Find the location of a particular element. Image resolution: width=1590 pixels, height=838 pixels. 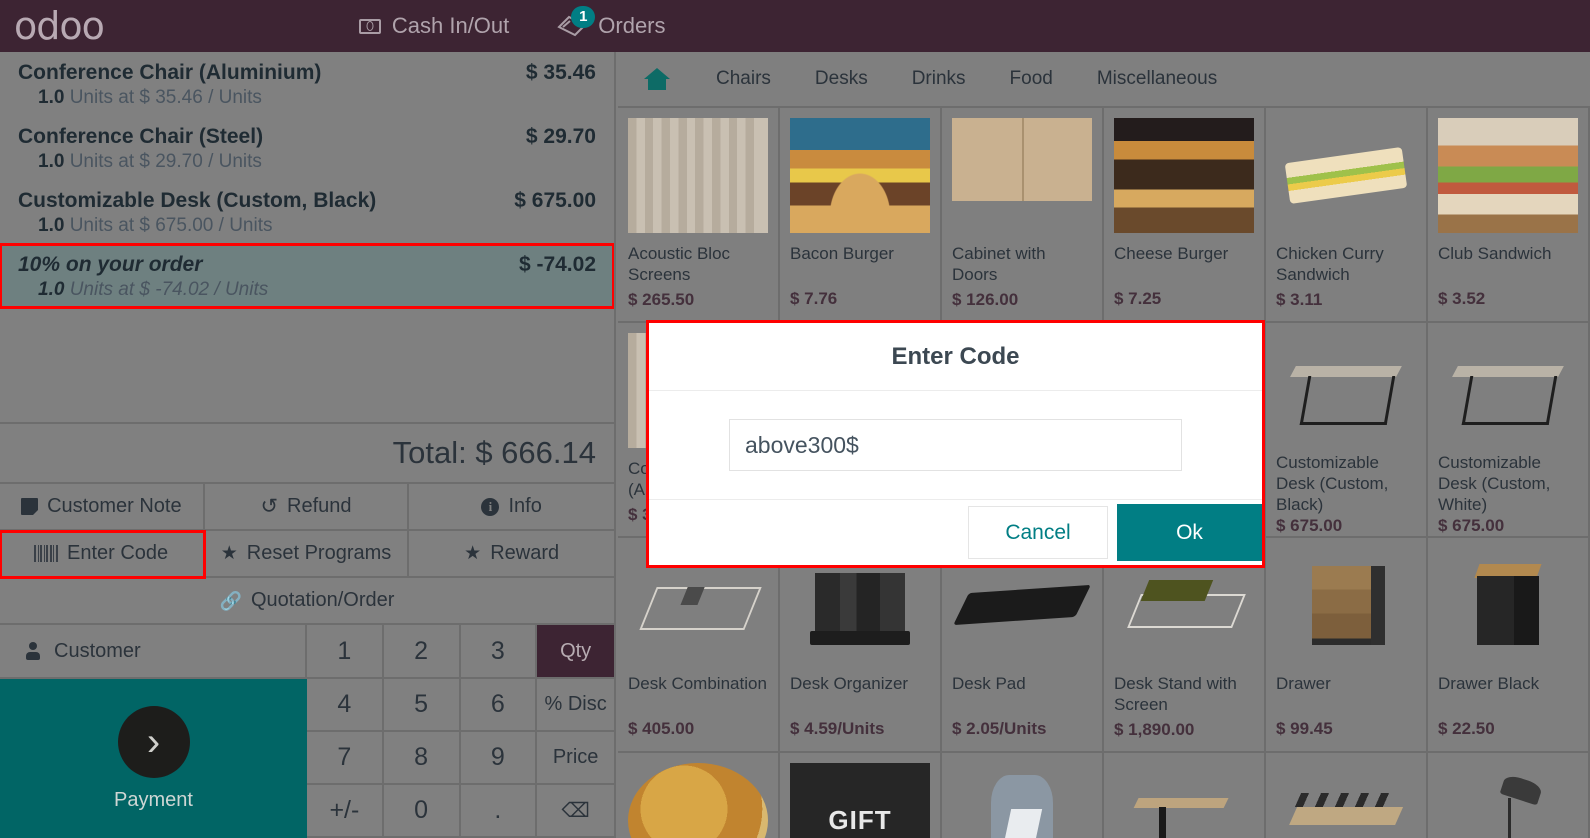

enter-code-button: Enter Code is located at coordinates (103, 554).